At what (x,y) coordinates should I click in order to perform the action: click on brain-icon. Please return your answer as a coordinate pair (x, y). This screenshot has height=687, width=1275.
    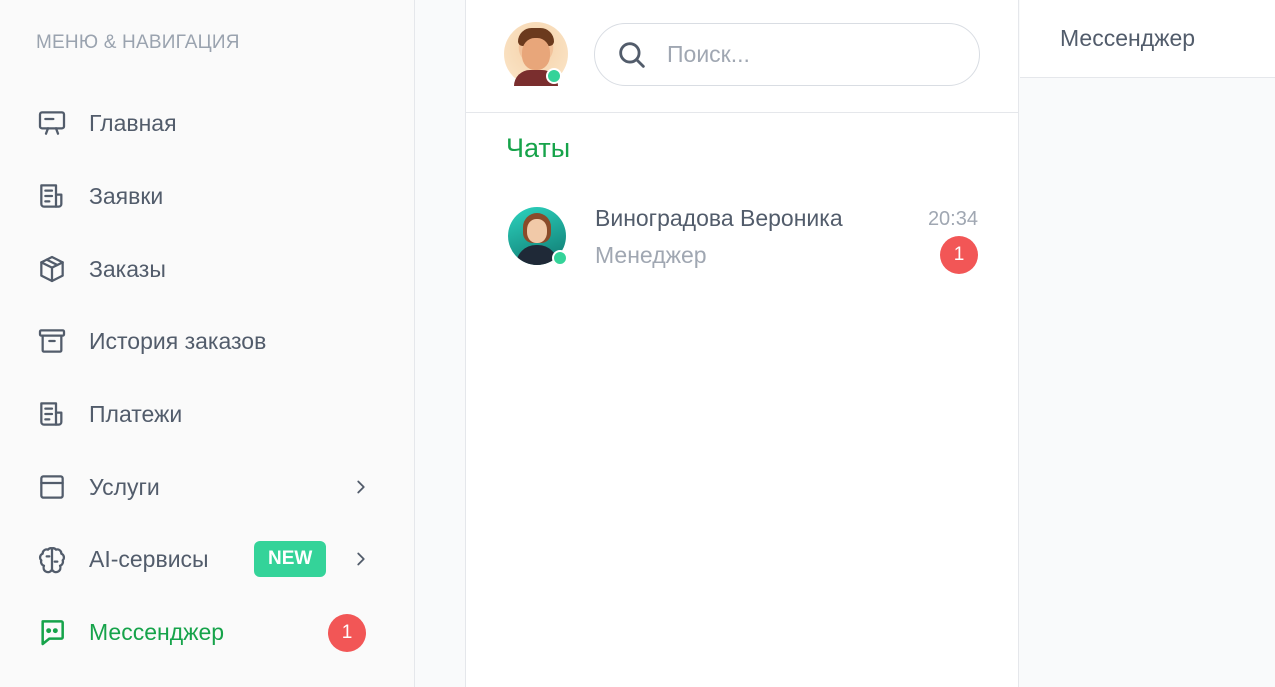
    Looking at the image, I should click on (52, 559).